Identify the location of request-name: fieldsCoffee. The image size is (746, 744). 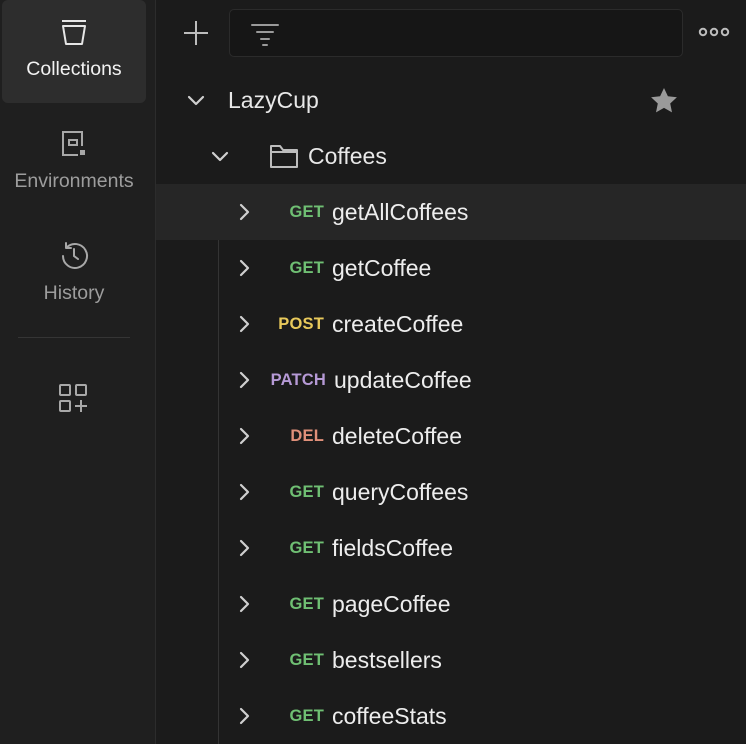
(393, 548).